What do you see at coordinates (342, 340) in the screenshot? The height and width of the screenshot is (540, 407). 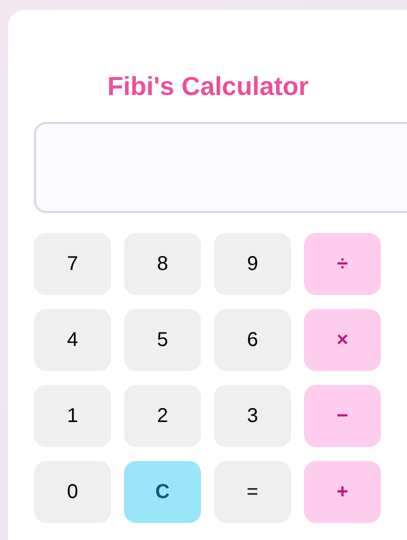 I see `operator-button: ×` at bounding box center [342, 340].